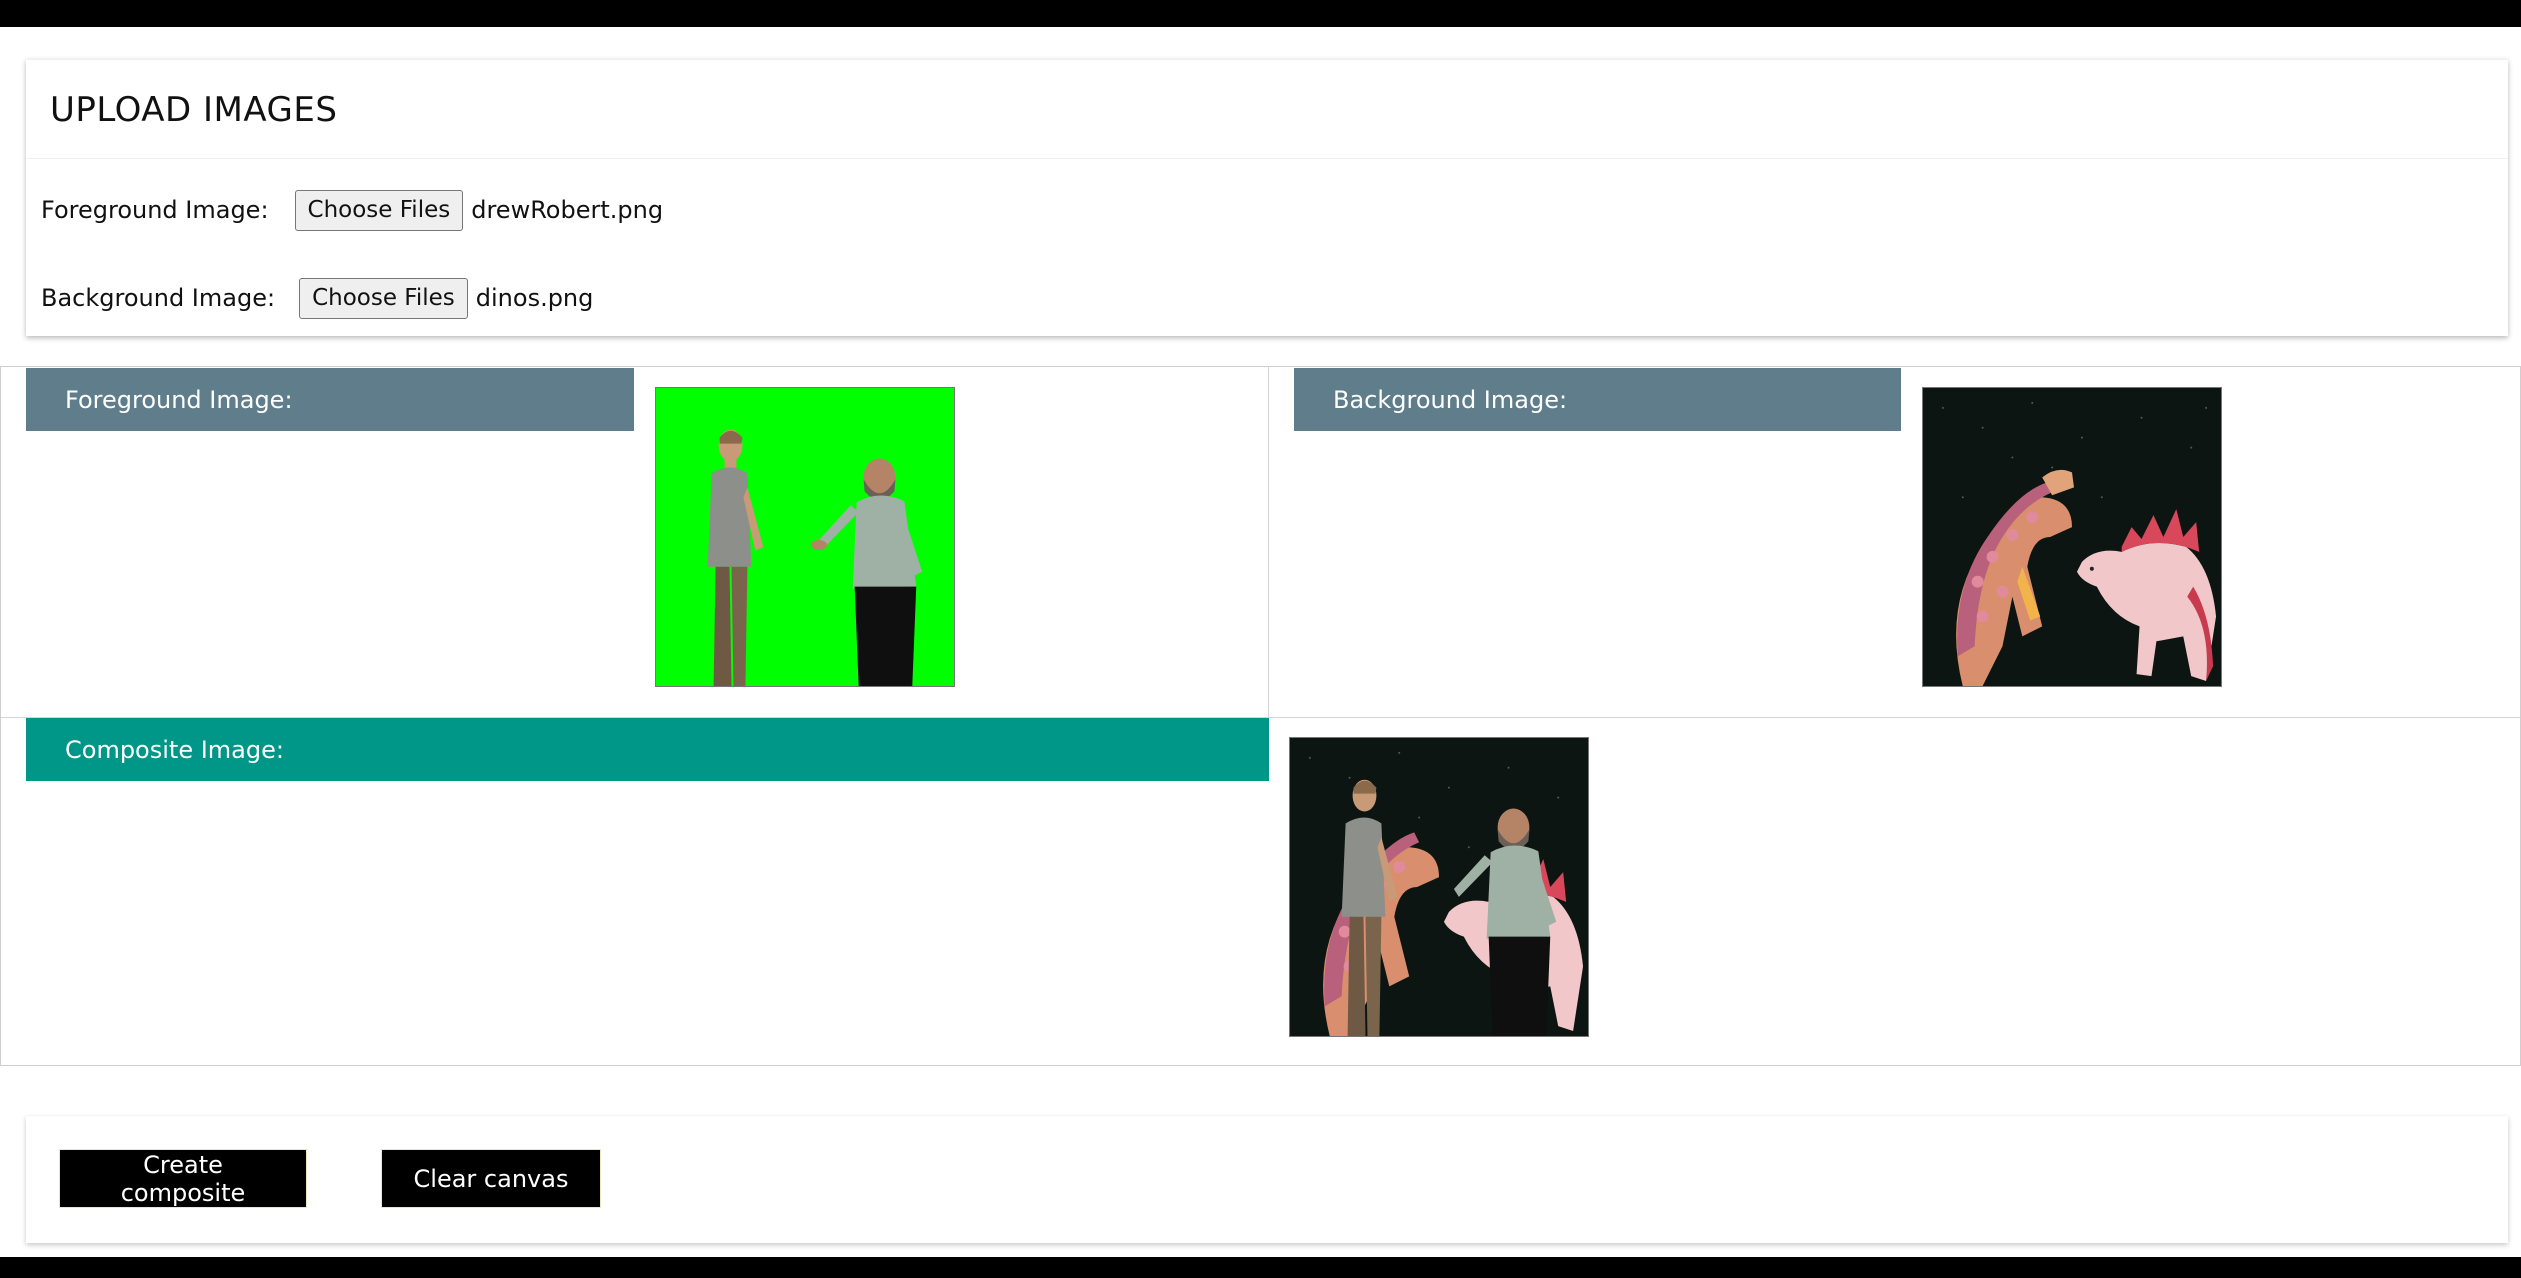 The image size is (2521, 1278). Describe the element at coordinates (491, 1178) in the screenshot. I see `clear-canvas-button: Clear canvas` at that location.